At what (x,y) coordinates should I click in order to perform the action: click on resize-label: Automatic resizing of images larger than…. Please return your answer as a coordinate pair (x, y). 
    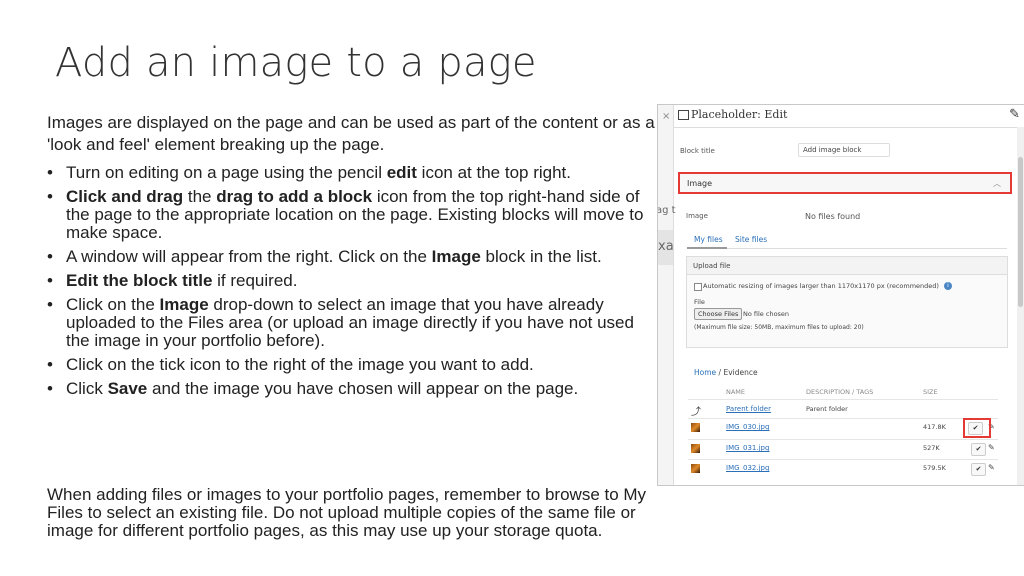
    Looking at the image, I should click on (821, 286).